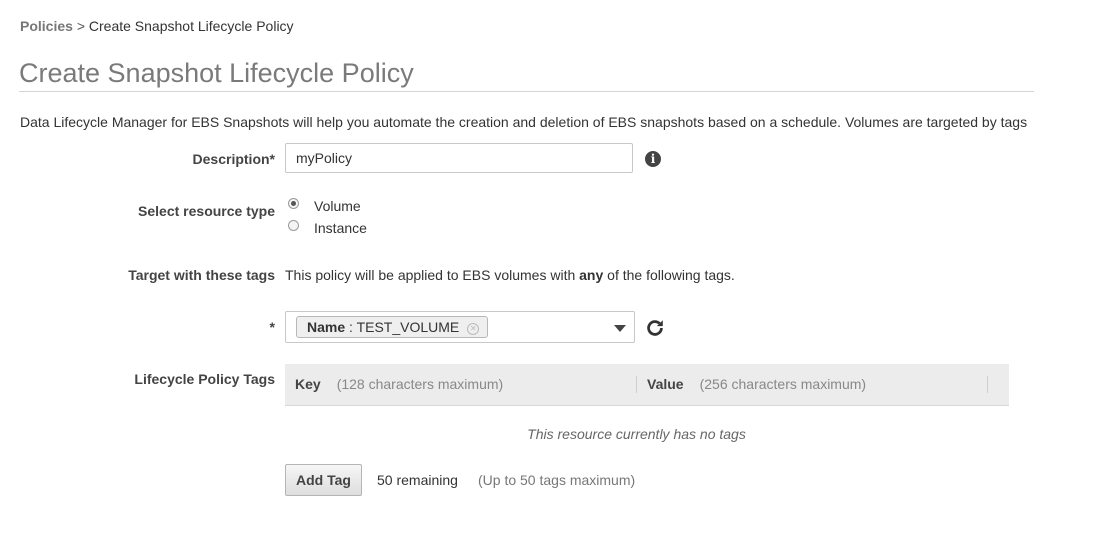  What do you see at coordinates (272, 327) in the screenshot?
I see `required-marker: *` at bounding box center [272, 327].